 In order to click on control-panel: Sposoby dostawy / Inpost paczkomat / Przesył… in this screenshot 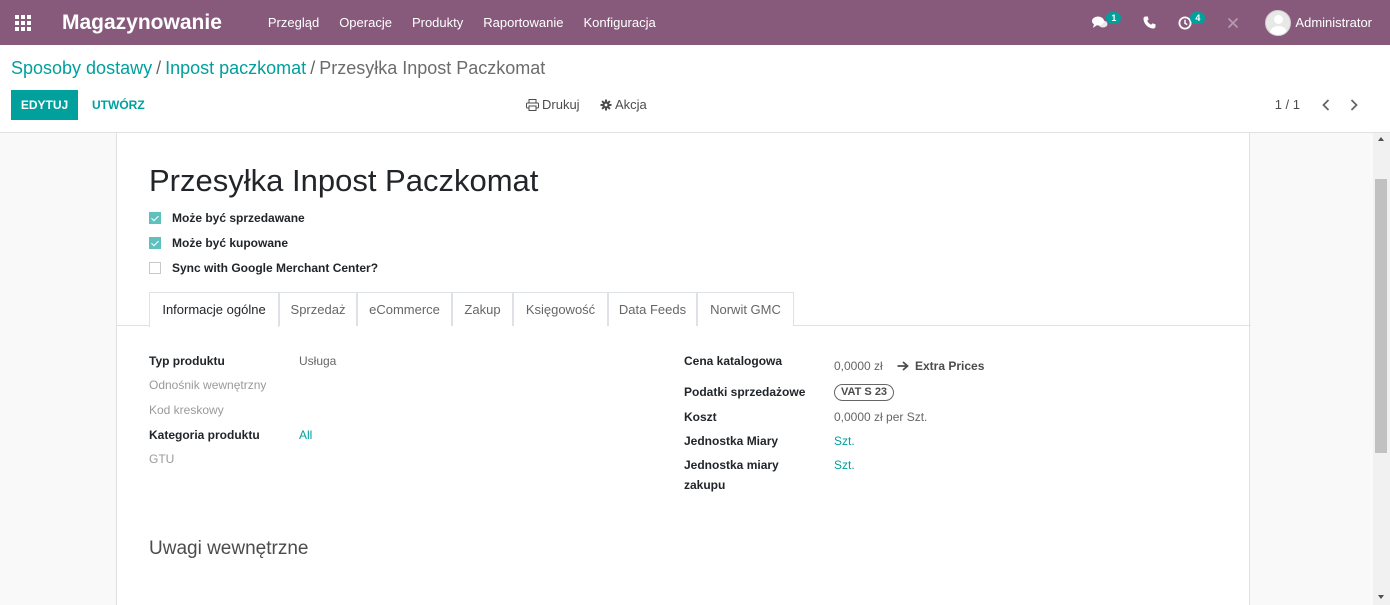, I will do `click(695, 89)`.